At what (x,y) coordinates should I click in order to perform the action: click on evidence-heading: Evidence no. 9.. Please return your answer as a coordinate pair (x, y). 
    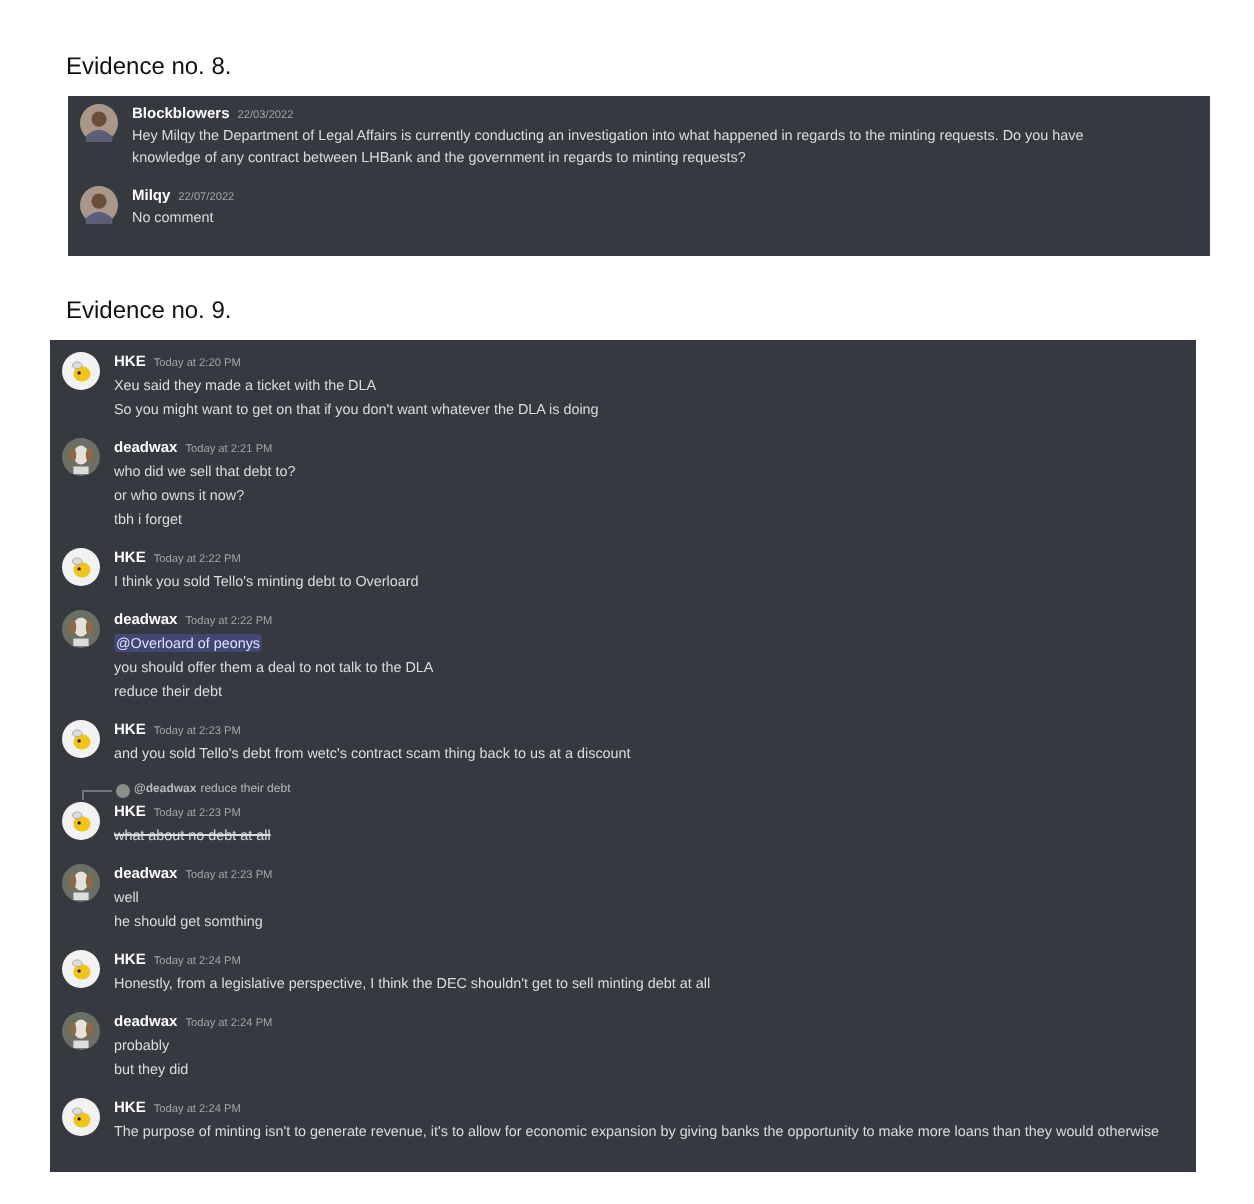
    Looking at the image, I should click on (150, 309).